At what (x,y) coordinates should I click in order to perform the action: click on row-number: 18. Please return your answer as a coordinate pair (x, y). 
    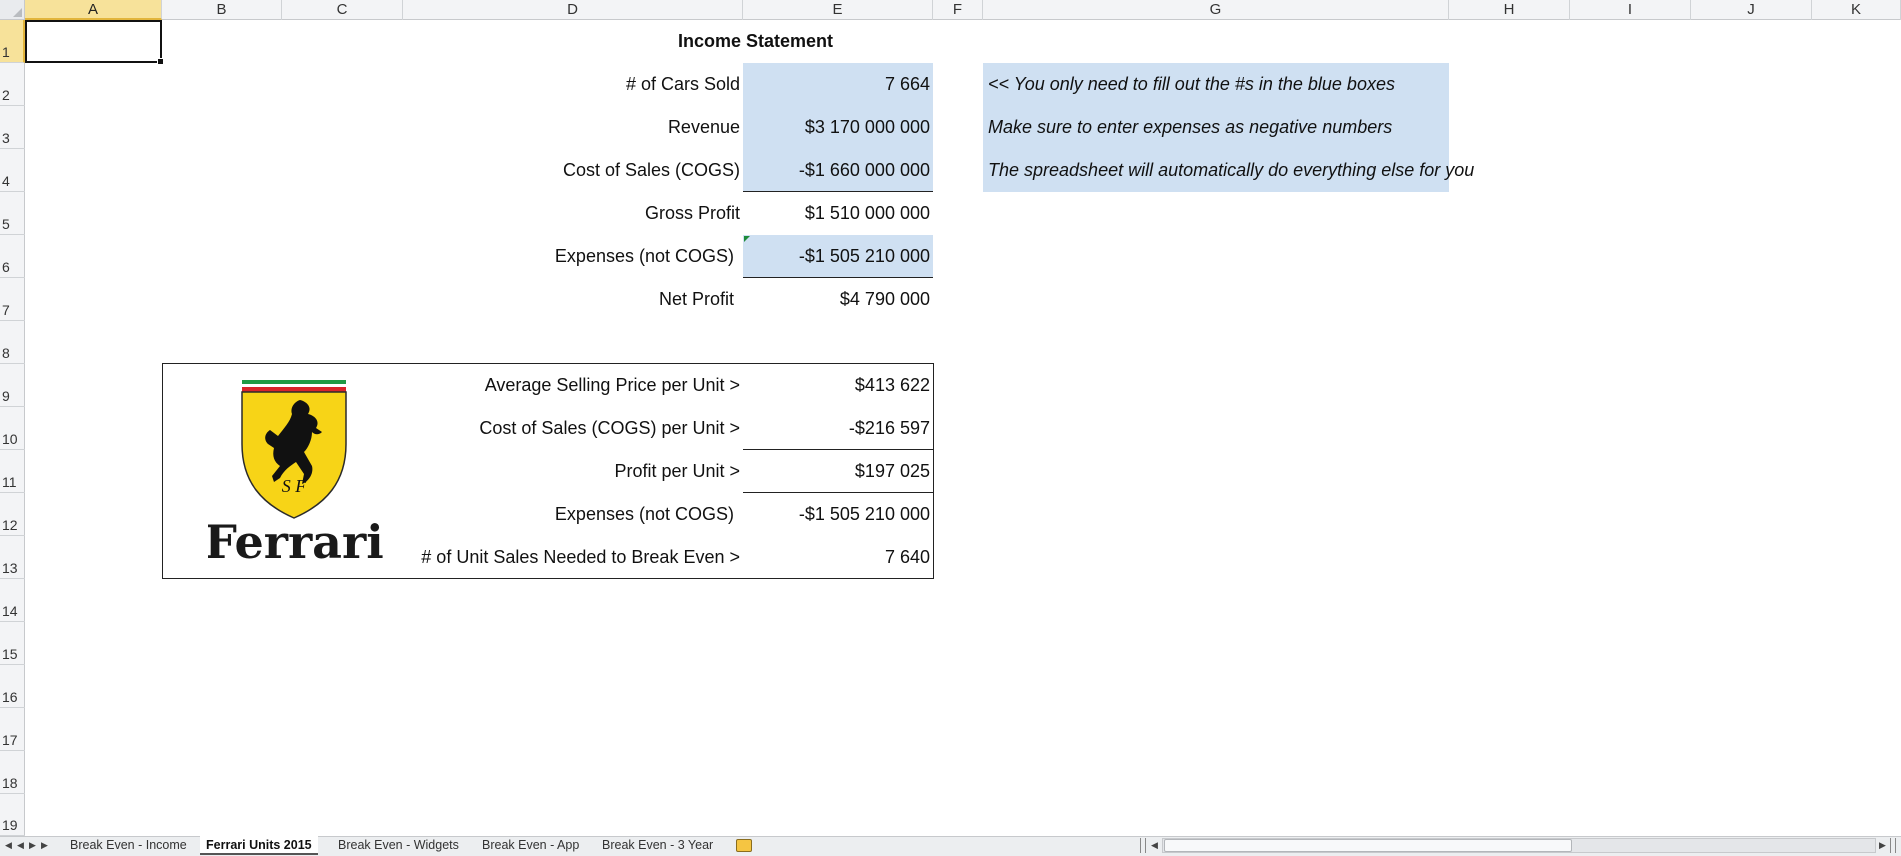
    Looking at the image, I should click on (10, 783).